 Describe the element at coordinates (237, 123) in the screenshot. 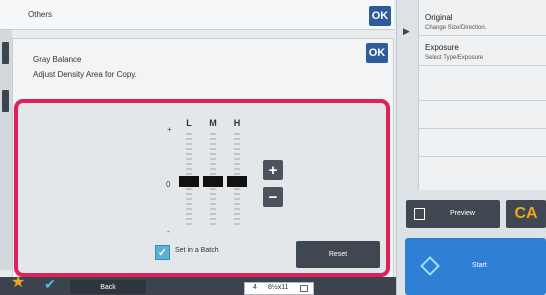

I see `column-label-h: H` at that location.